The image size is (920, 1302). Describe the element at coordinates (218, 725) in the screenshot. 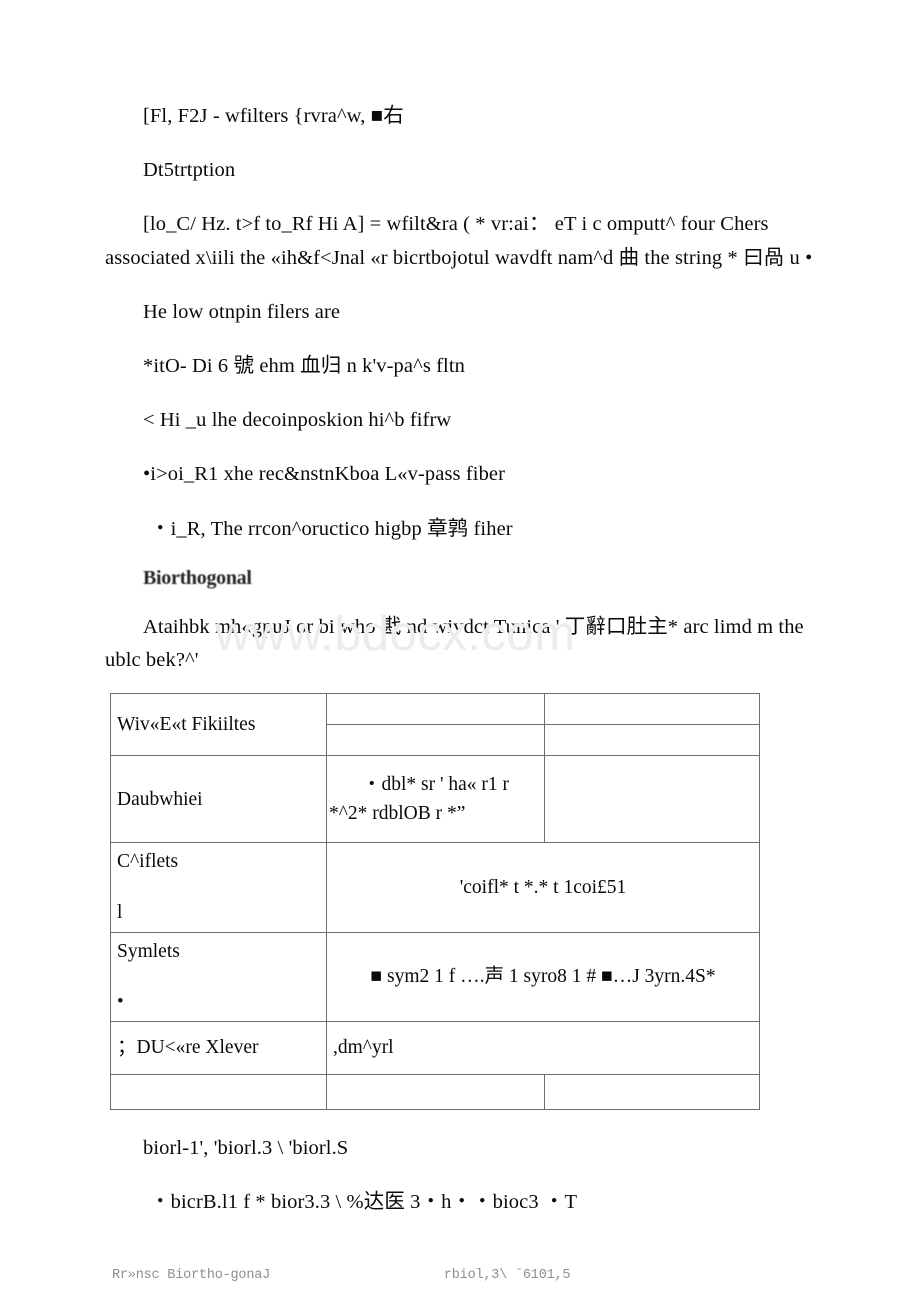

I see `table-cell-family-header: Wiv«E«t Fikiiltes` at that location.